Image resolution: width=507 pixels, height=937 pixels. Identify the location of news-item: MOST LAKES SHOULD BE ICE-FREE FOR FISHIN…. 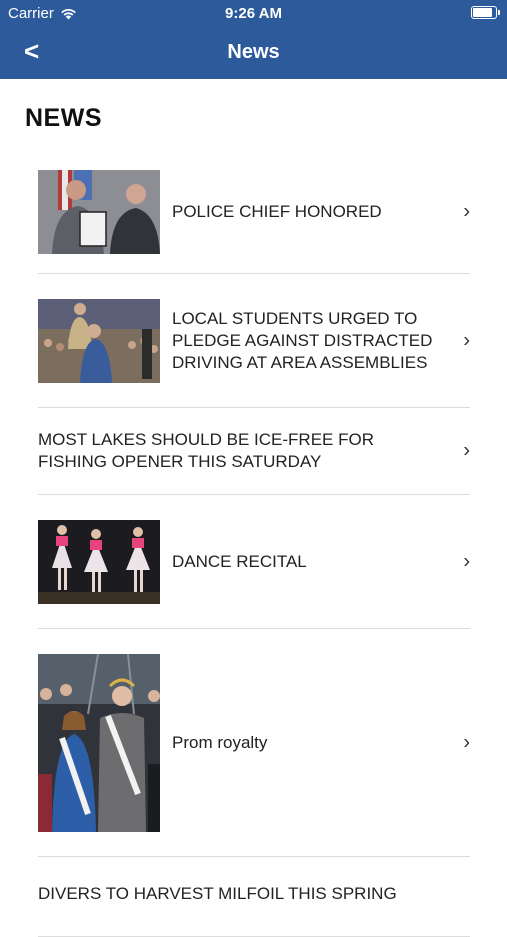
(254, 451).